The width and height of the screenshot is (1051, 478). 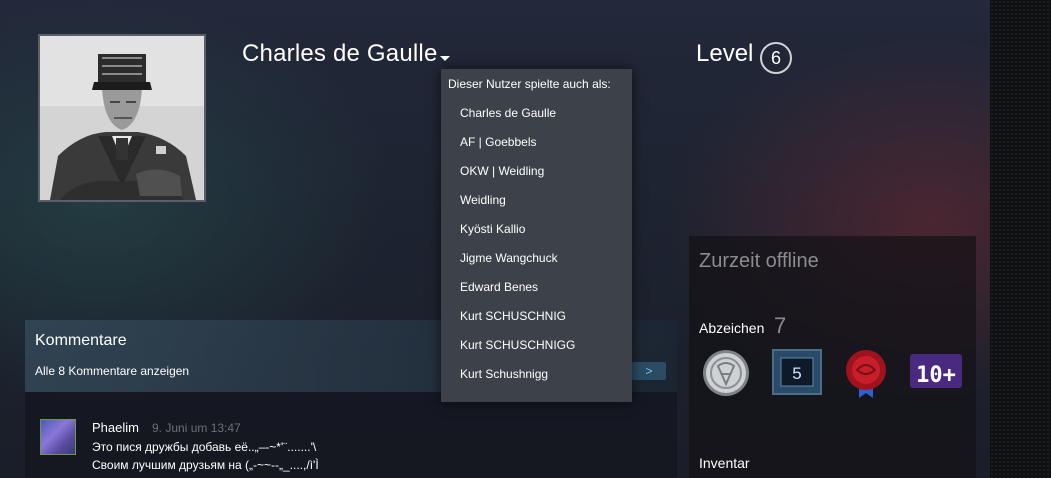 I want to click on previous-name-item: Kurt Schushnigg, so click(x=504, y=374).